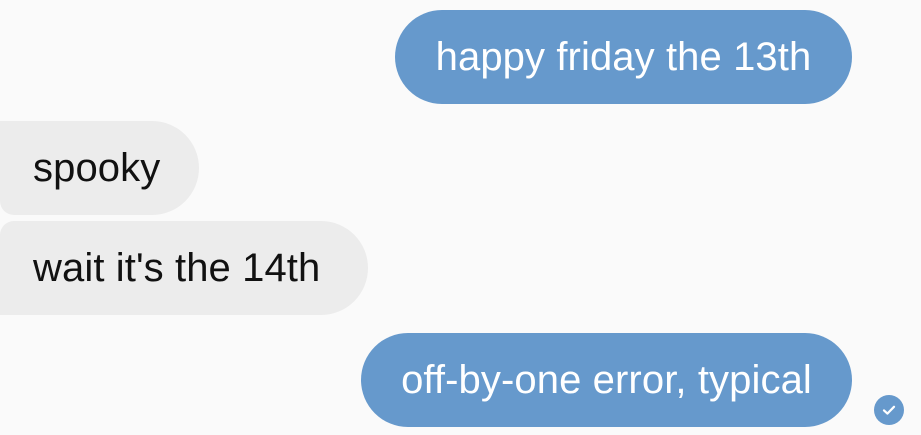  I want to click on message-bubble-outgoing: happy friday the 13th, so click(623, 57).